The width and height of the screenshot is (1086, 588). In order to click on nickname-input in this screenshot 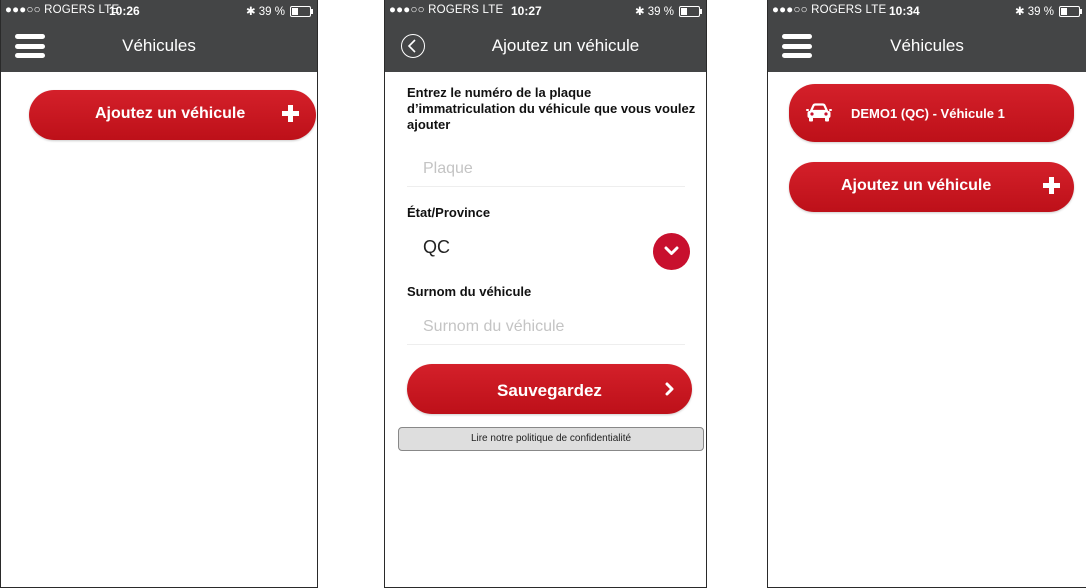, I will do `click(546, 331)`.